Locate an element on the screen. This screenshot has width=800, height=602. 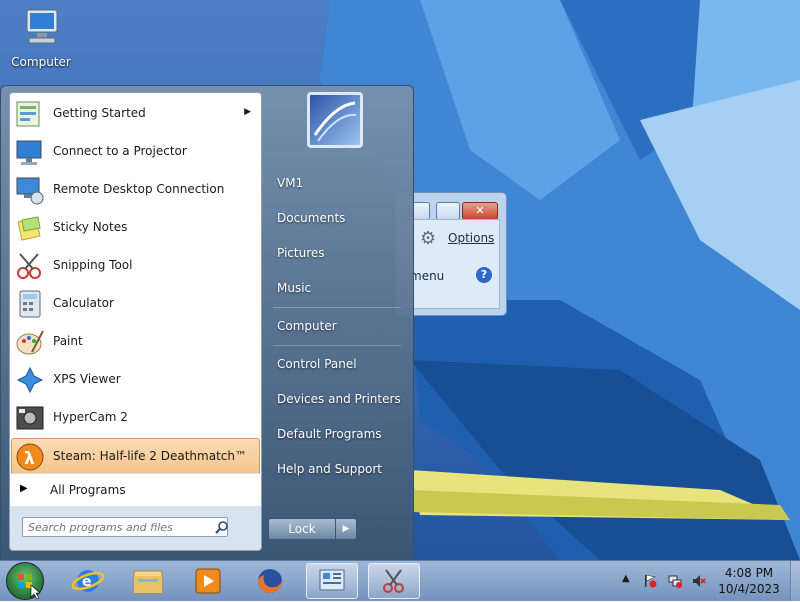
half-life-icon: λ is located at coordinates (30, 457).